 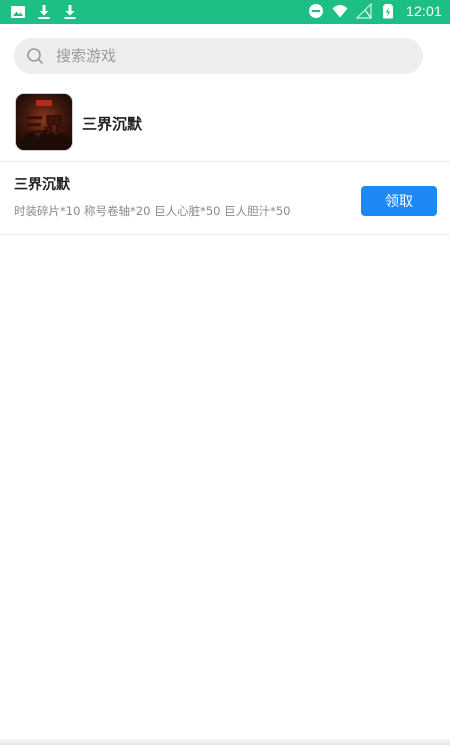 I want to click on battery-icon, so click(x=387, y=11).